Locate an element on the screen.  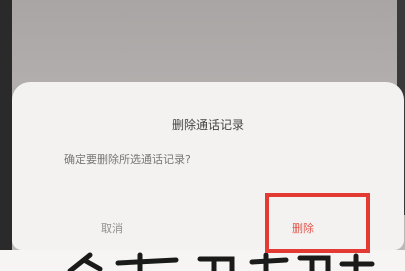
cancel-button: 取消 is located at coordinates (112, 228).